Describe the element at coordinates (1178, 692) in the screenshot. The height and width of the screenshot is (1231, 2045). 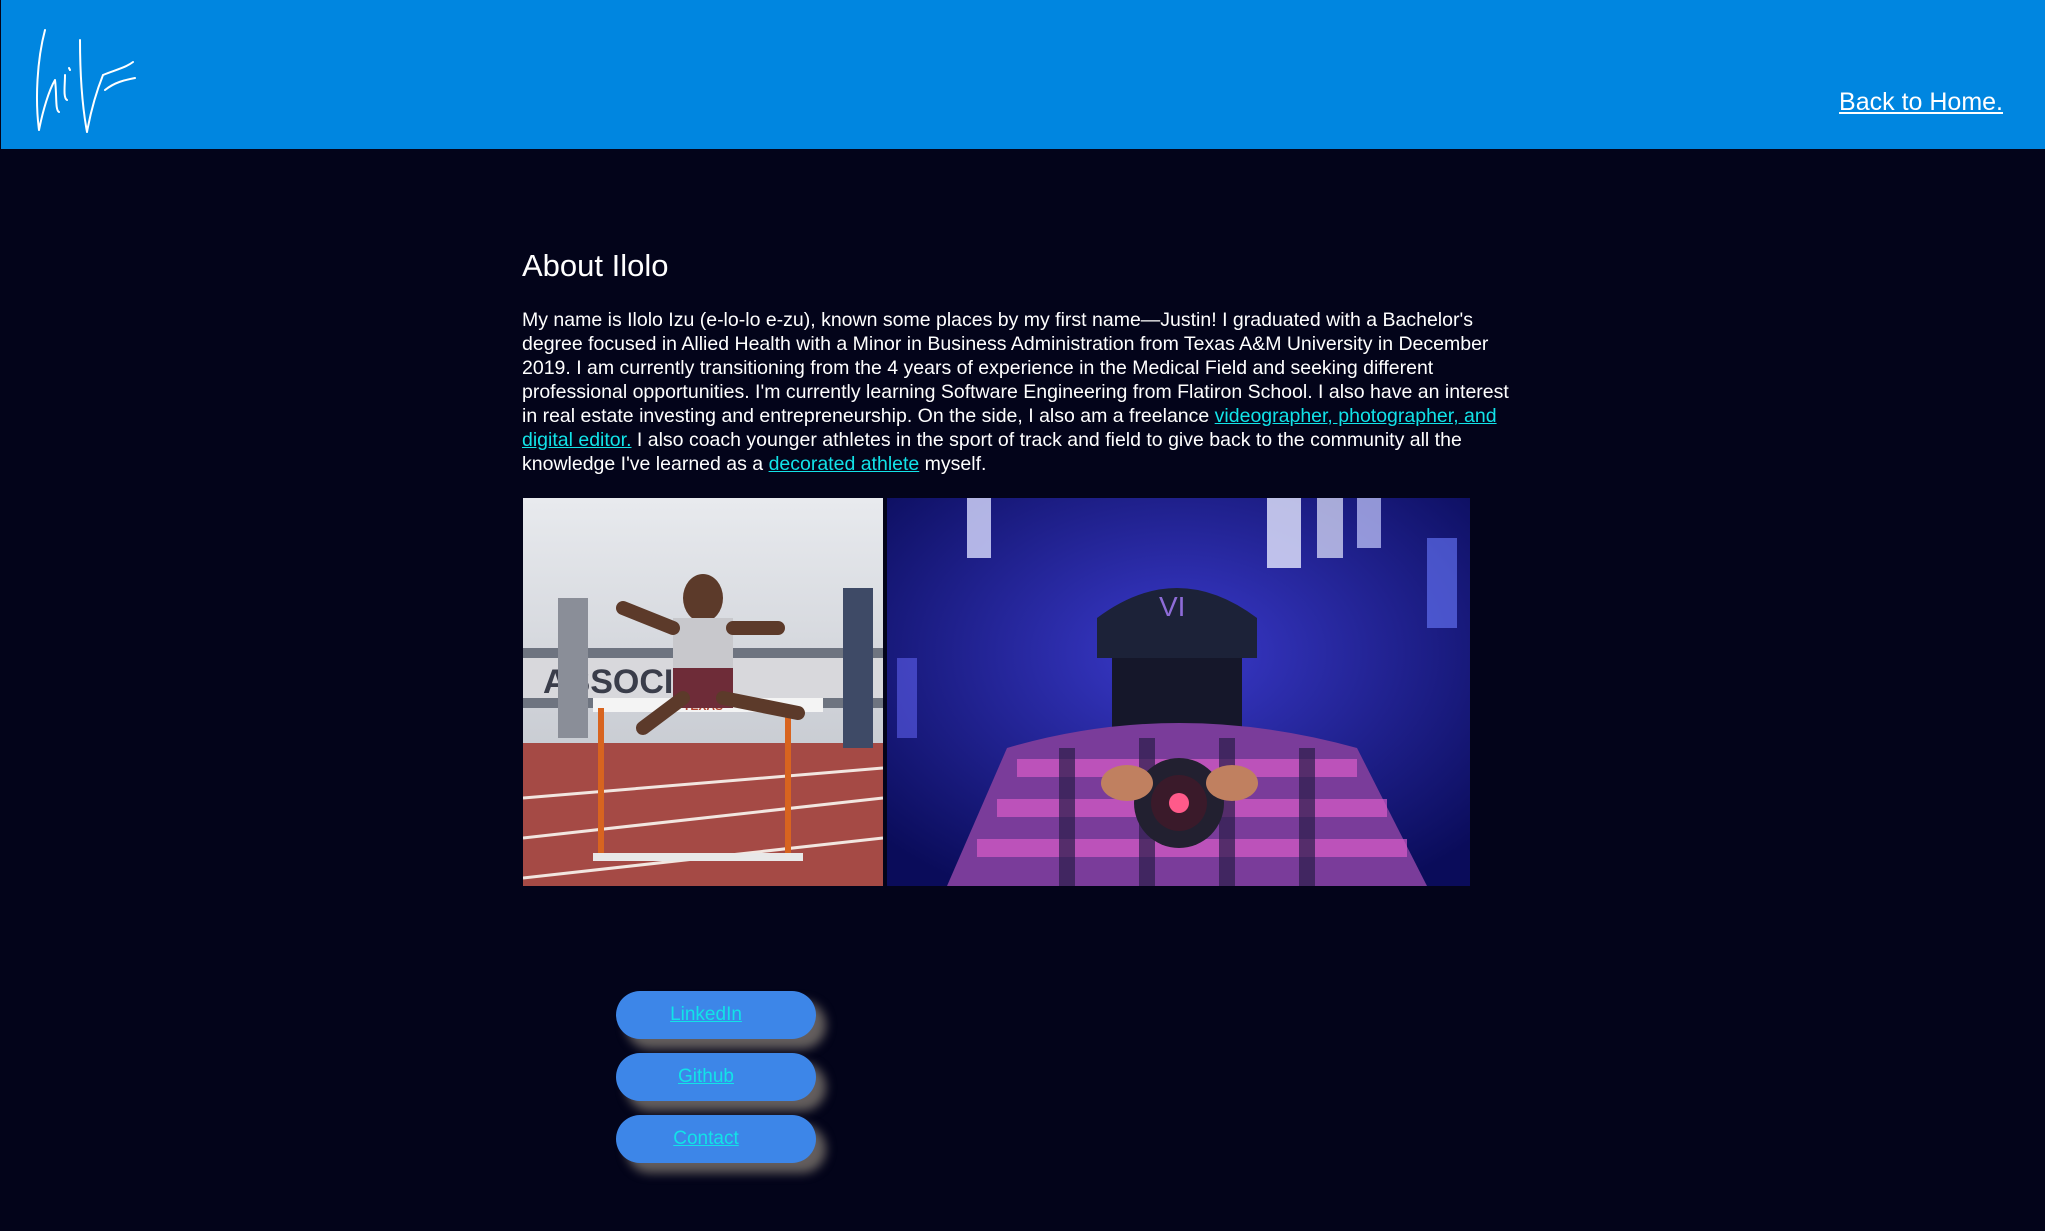
I see `photographer-photo: VI` at that location.